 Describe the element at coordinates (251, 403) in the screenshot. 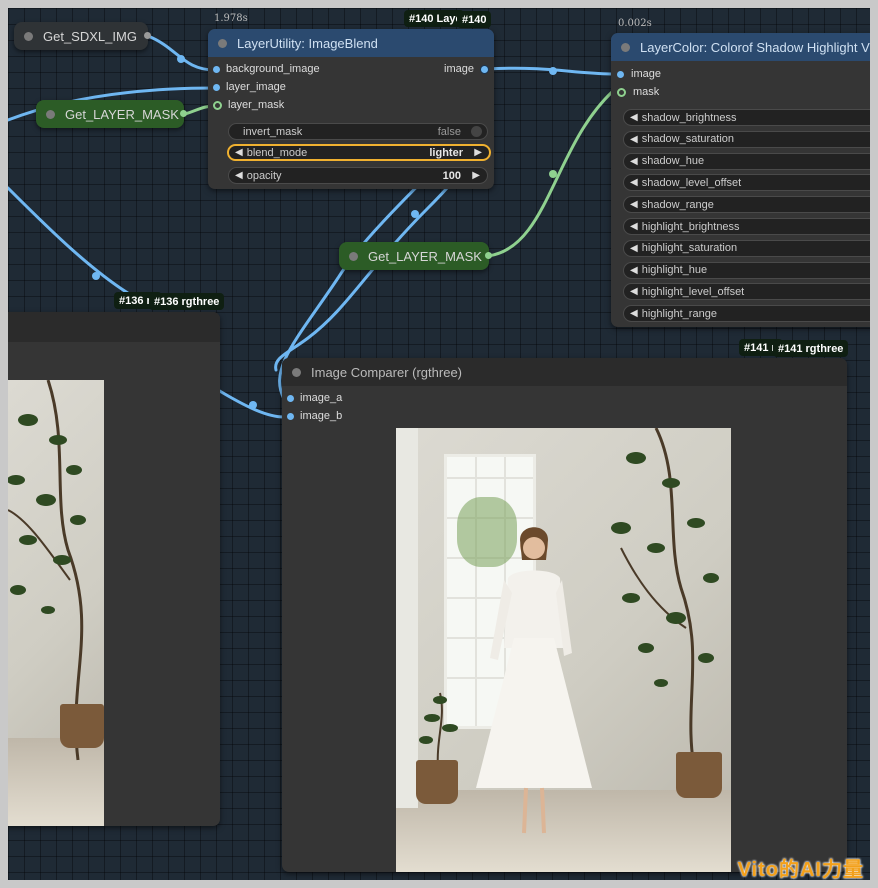

I see `wire-136-to-comparer-b` at that location.